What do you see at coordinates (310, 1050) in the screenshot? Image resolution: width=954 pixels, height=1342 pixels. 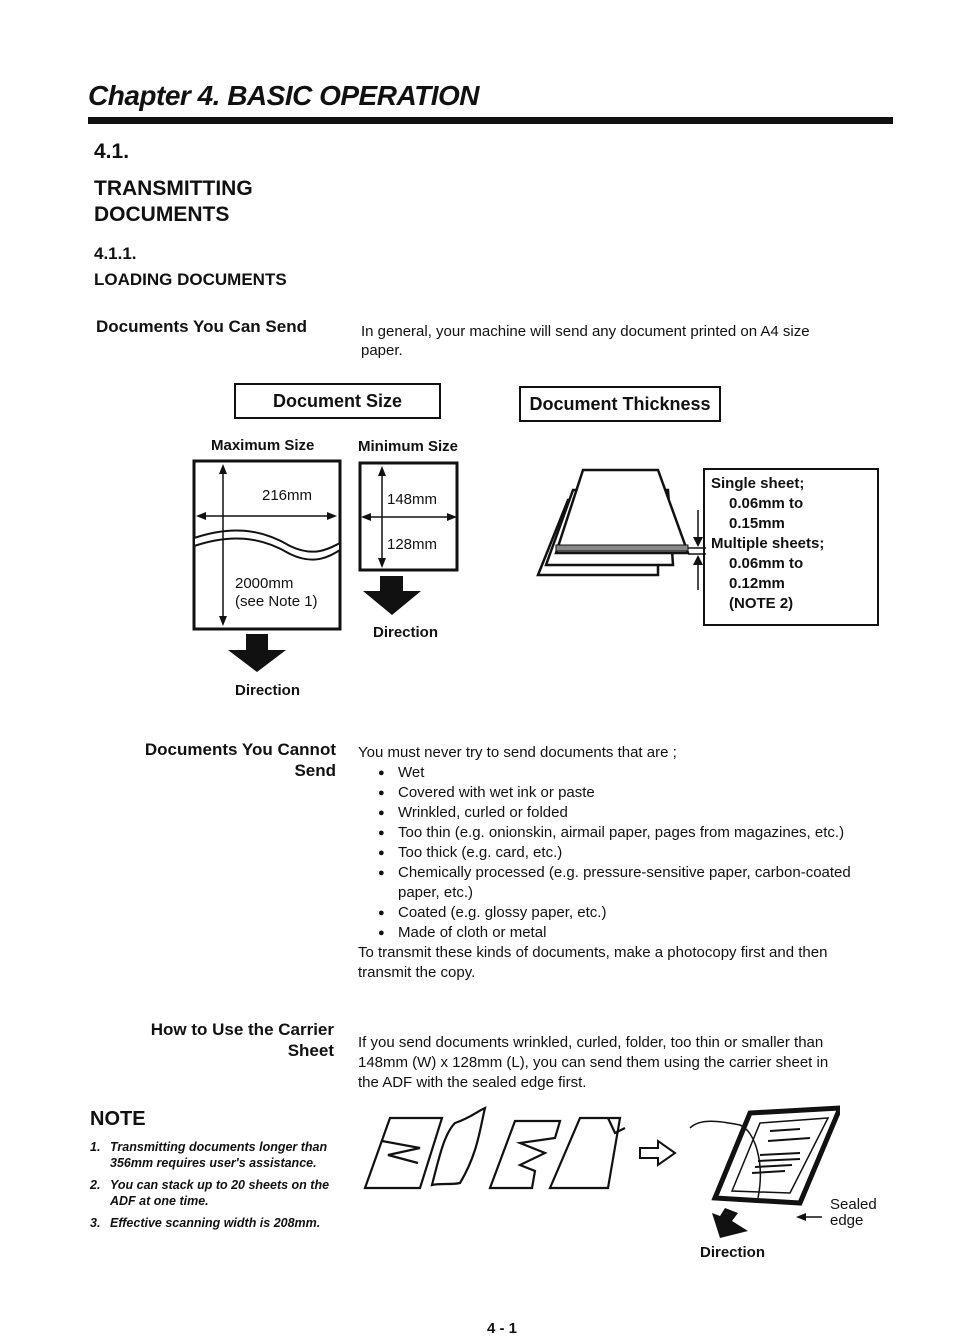 I see `carrier-heading-line2: Sheet` at bounding box center [310, 1050].